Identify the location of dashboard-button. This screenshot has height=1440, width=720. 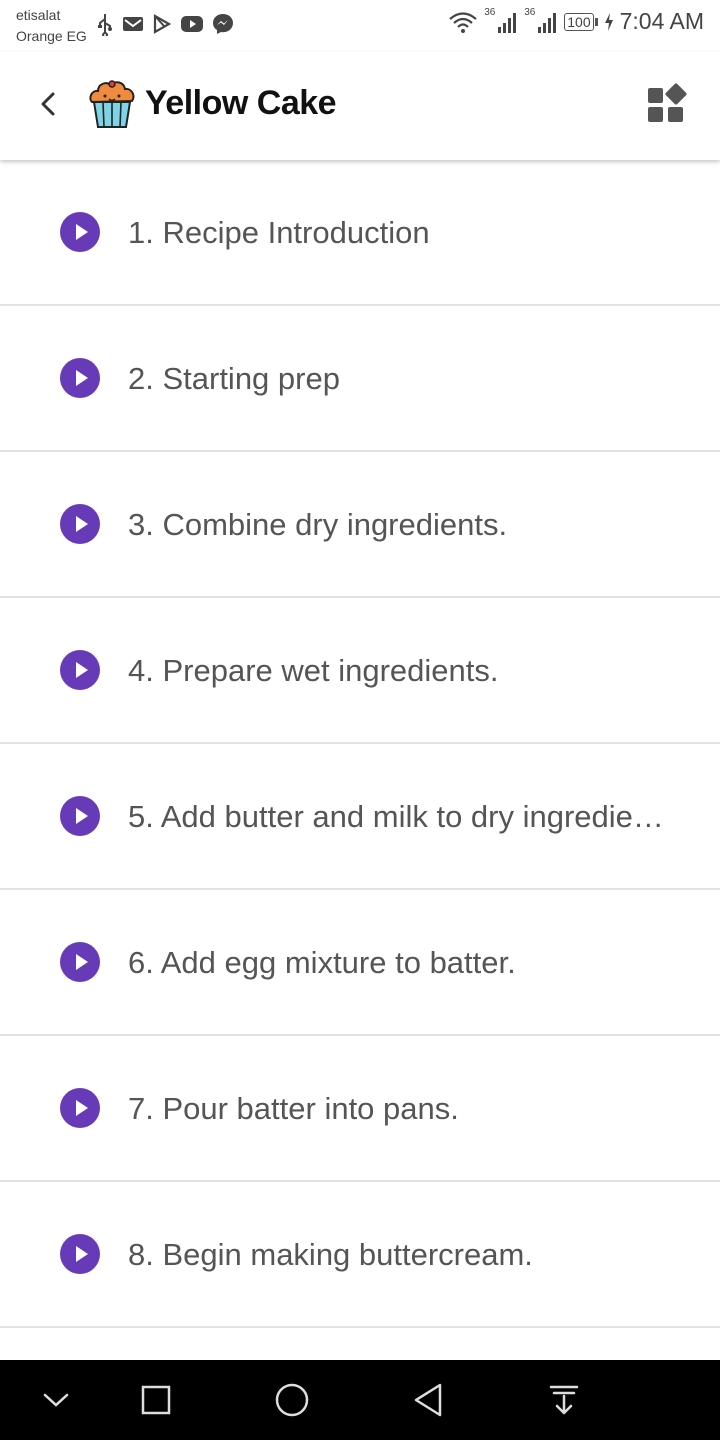
(666, 104).